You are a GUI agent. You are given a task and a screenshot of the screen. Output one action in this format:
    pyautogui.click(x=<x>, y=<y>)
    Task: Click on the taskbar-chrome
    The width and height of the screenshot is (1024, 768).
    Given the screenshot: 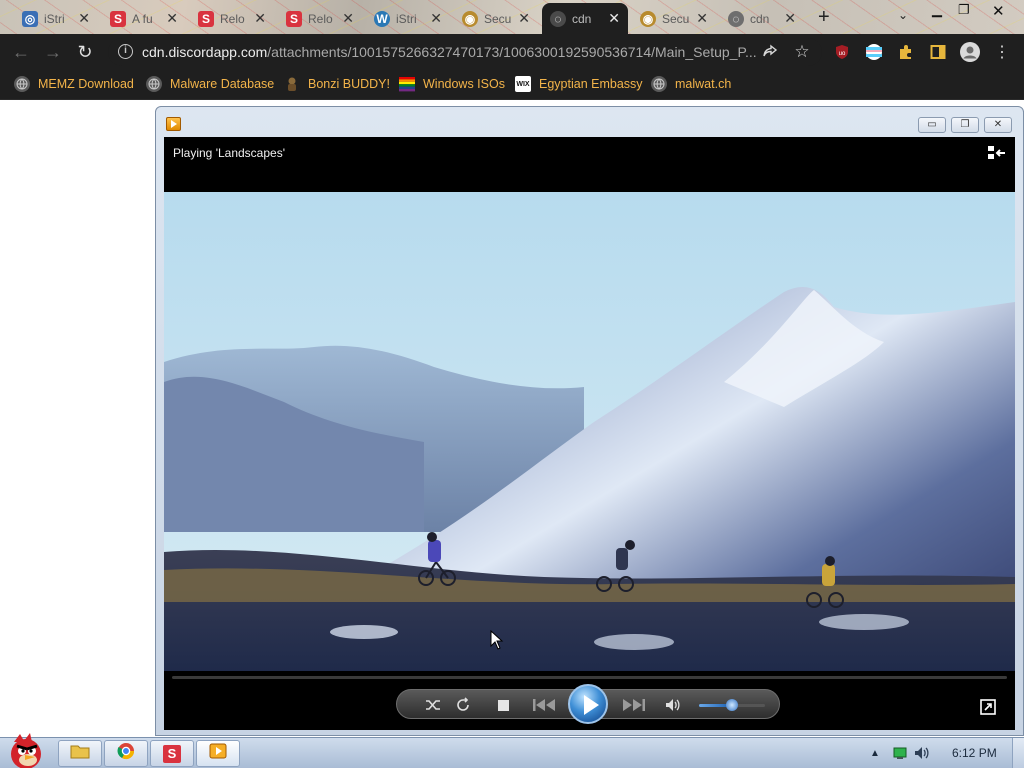 What is the action you would take?
    pyautogui.click(x=126, y=753)
    